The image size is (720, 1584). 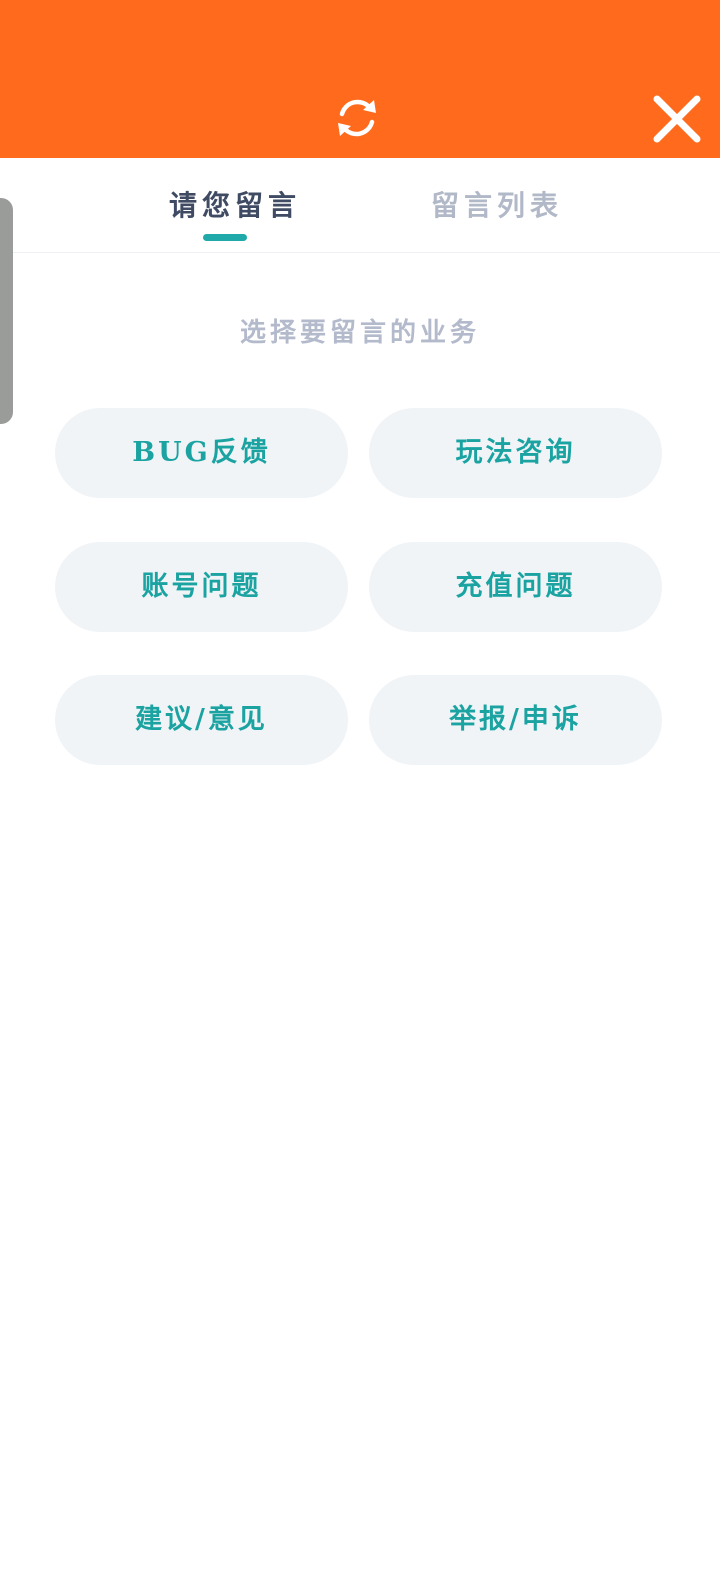 I want to click on option-recharge-issue: 充值问题, so click(x=515, y=587).